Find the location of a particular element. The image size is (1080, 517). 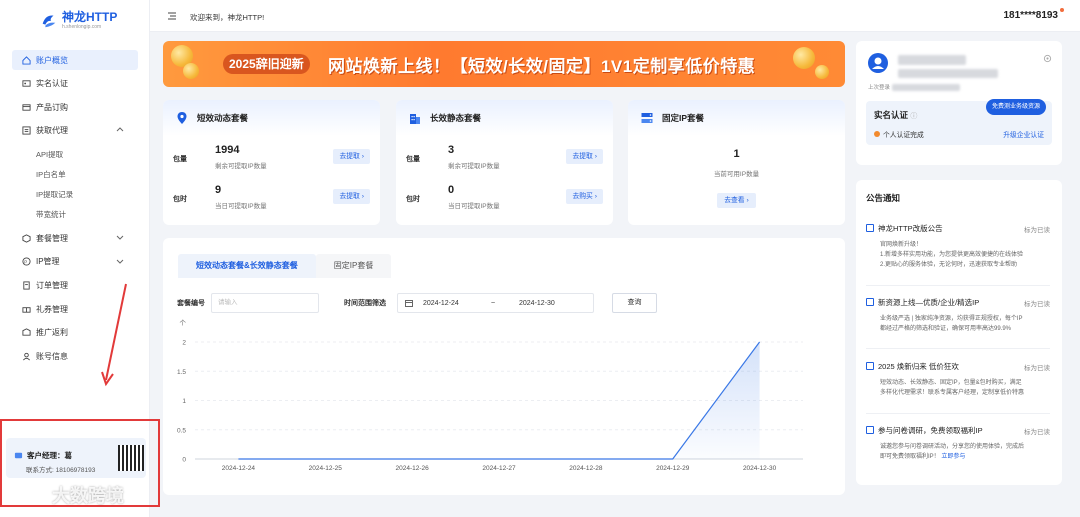

sidebar-subitem-bandwidth: 带宽统计 is located at coordinates (75, 214).